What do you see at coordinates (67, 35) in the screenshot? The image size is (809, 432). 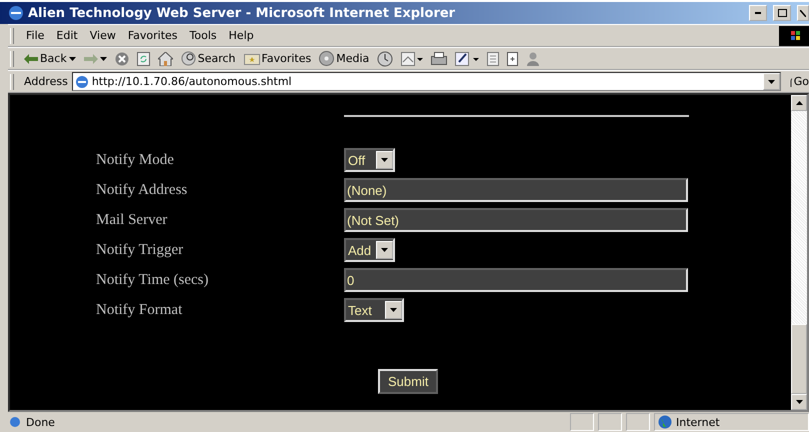 I see `menu-item: Edit` at bounding box center [67, 35].